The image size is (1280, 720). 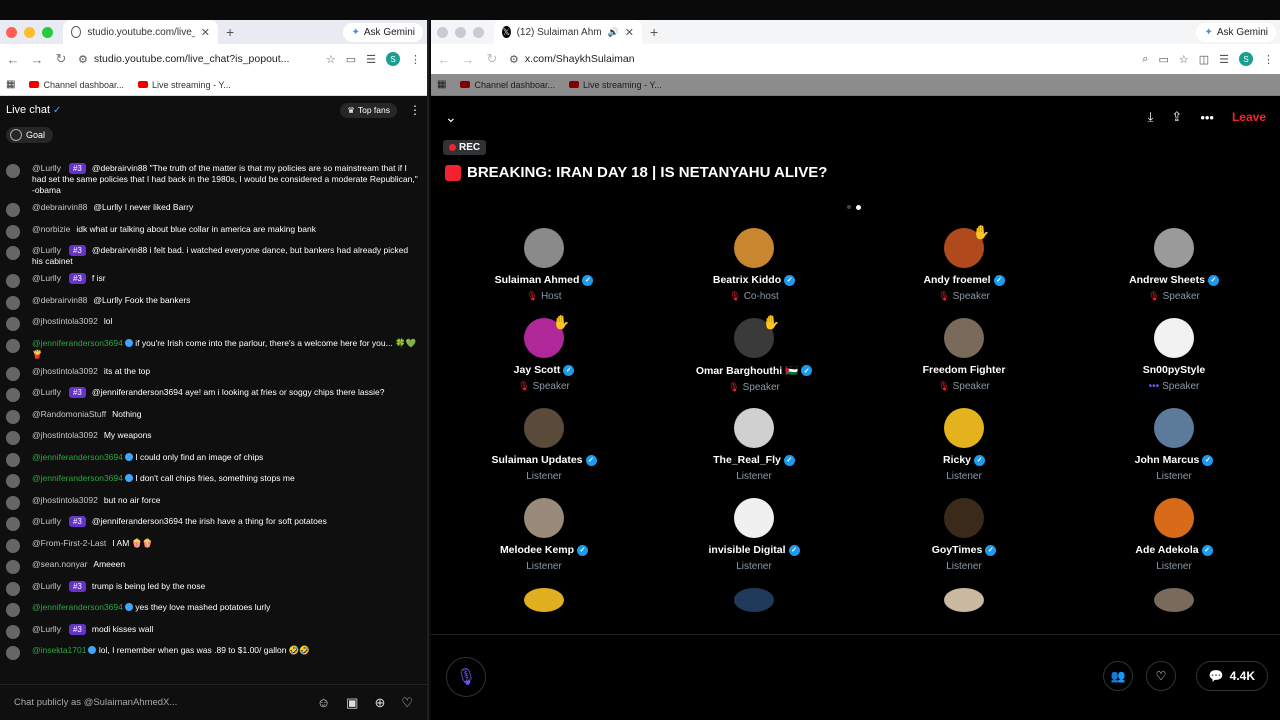 I want to click on new-tab-button: +, so click(x=230, y=32).